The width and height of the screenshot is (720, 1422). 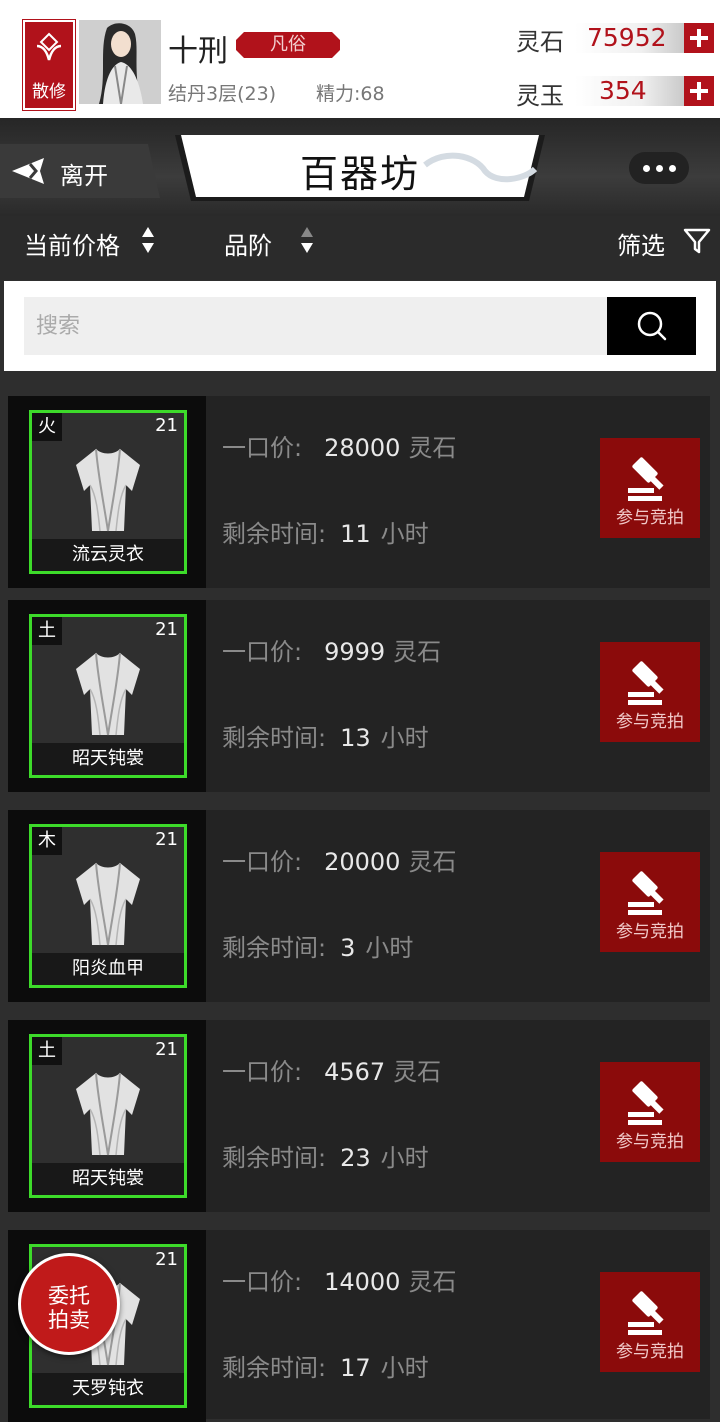 What do you see at coordinates (355, 652) in the screenshot?
I see `price-value: 9999` at bounding box center [355, 652].